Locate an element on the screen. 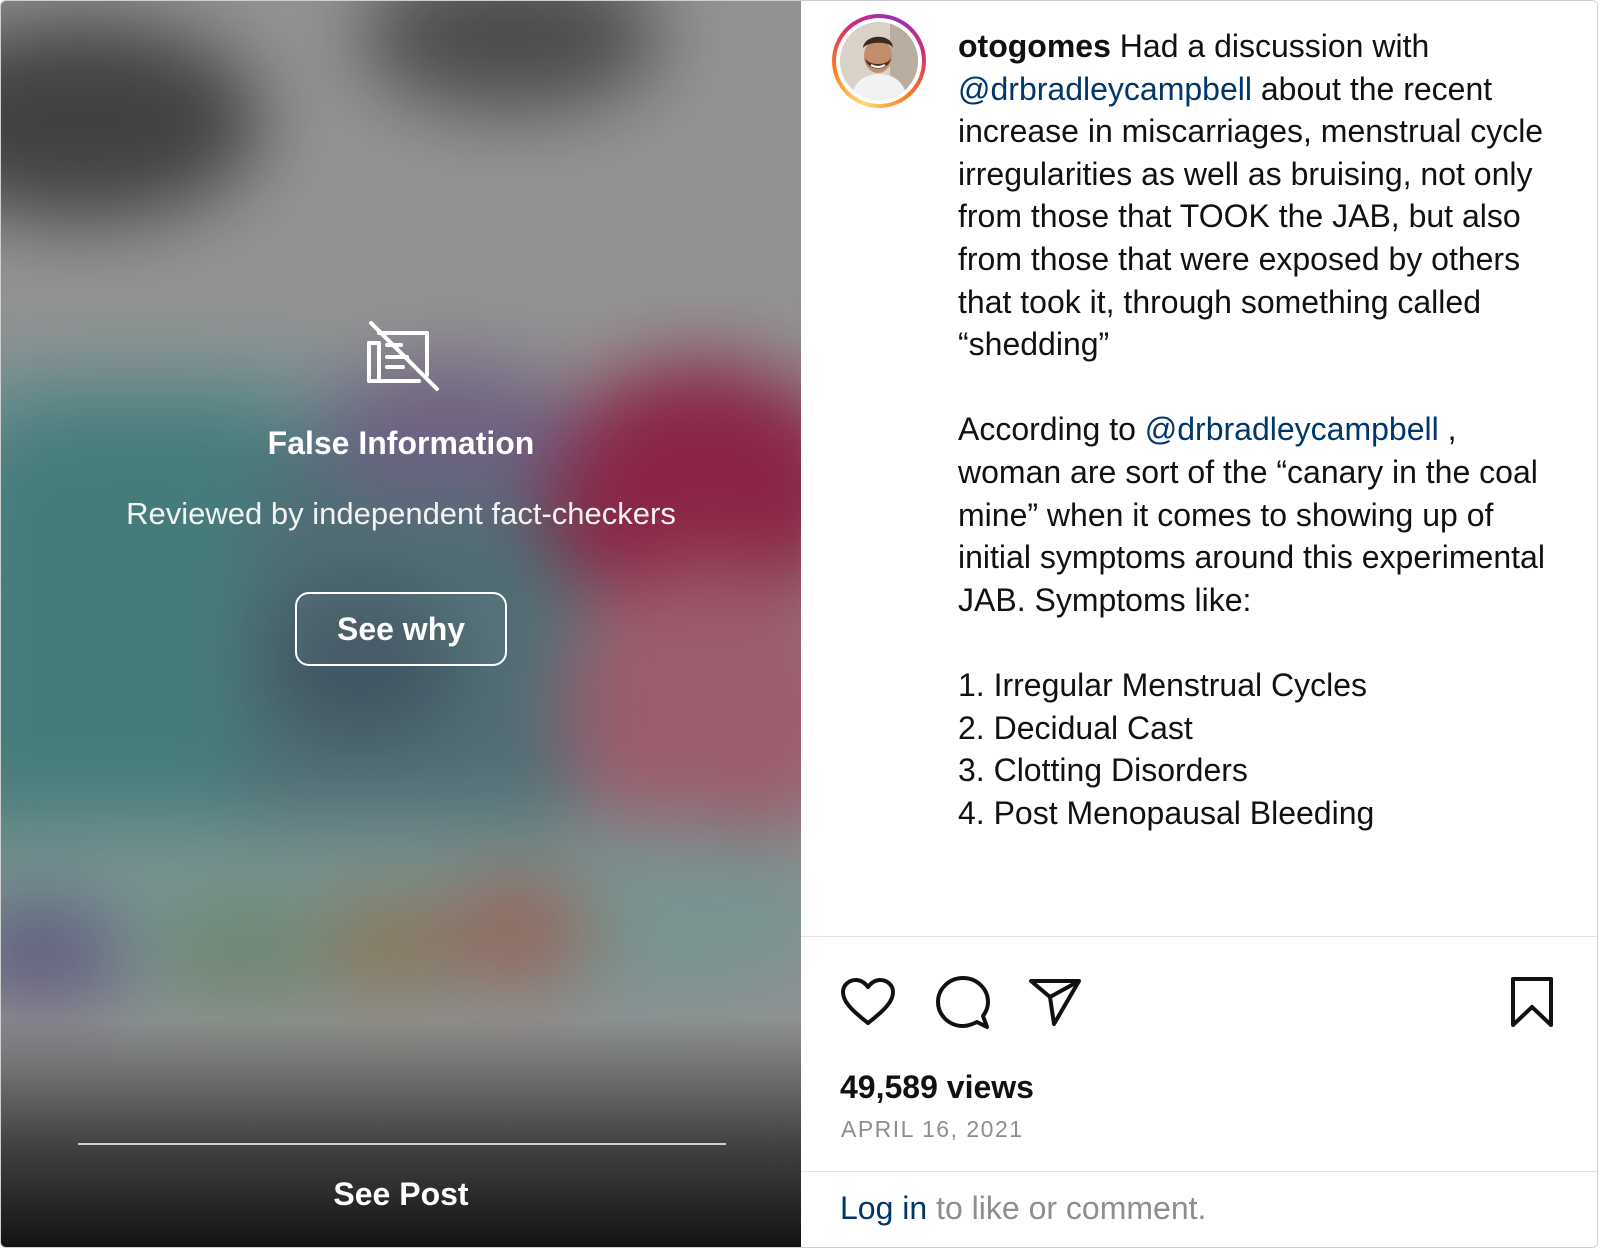  bottom-gradient is located at coordinates (401, 1133).